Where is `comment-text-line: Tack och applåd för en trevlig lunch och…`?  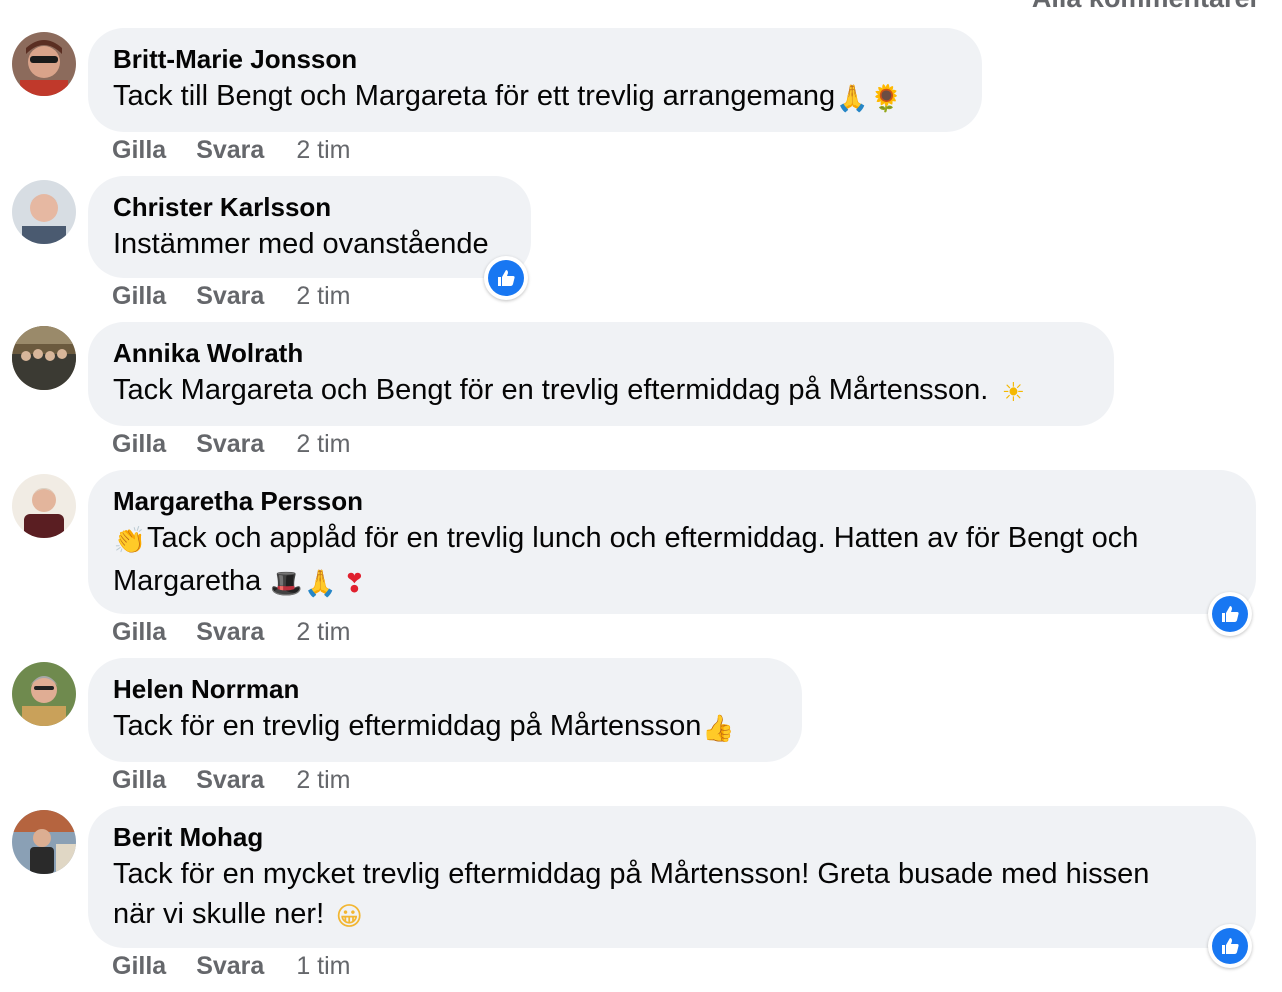 comment-text-line: Tack och applåd för en trevlig lunch och… is located at coordinates (643, 538).